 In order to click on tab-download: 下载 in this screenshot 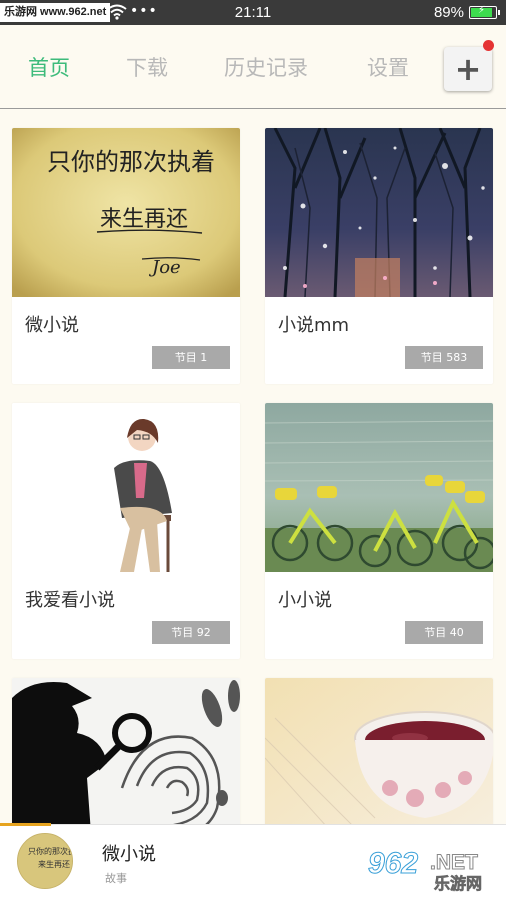, I will do `click(147, 68)`.